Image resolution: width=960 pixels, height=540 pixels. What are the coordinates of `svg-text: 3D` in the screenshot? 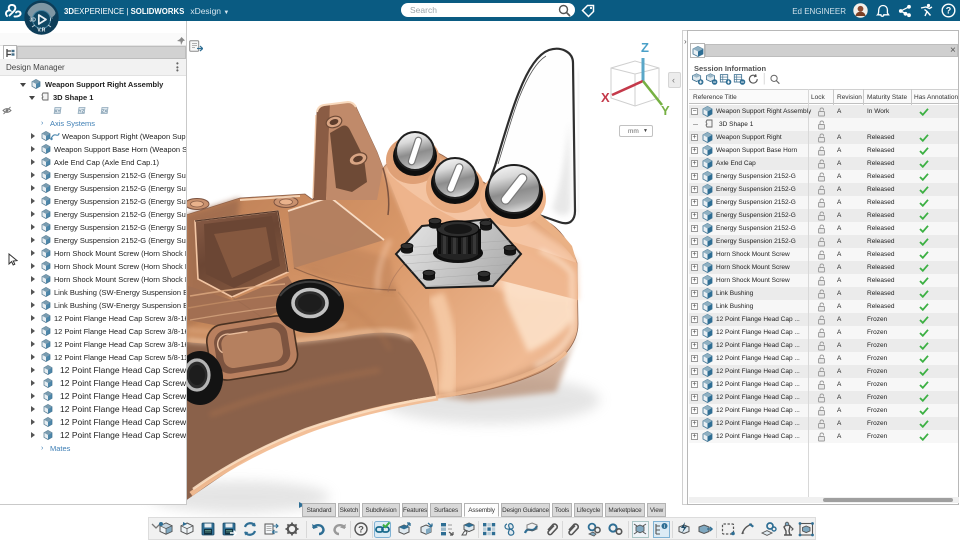 It's located at (33, 21).